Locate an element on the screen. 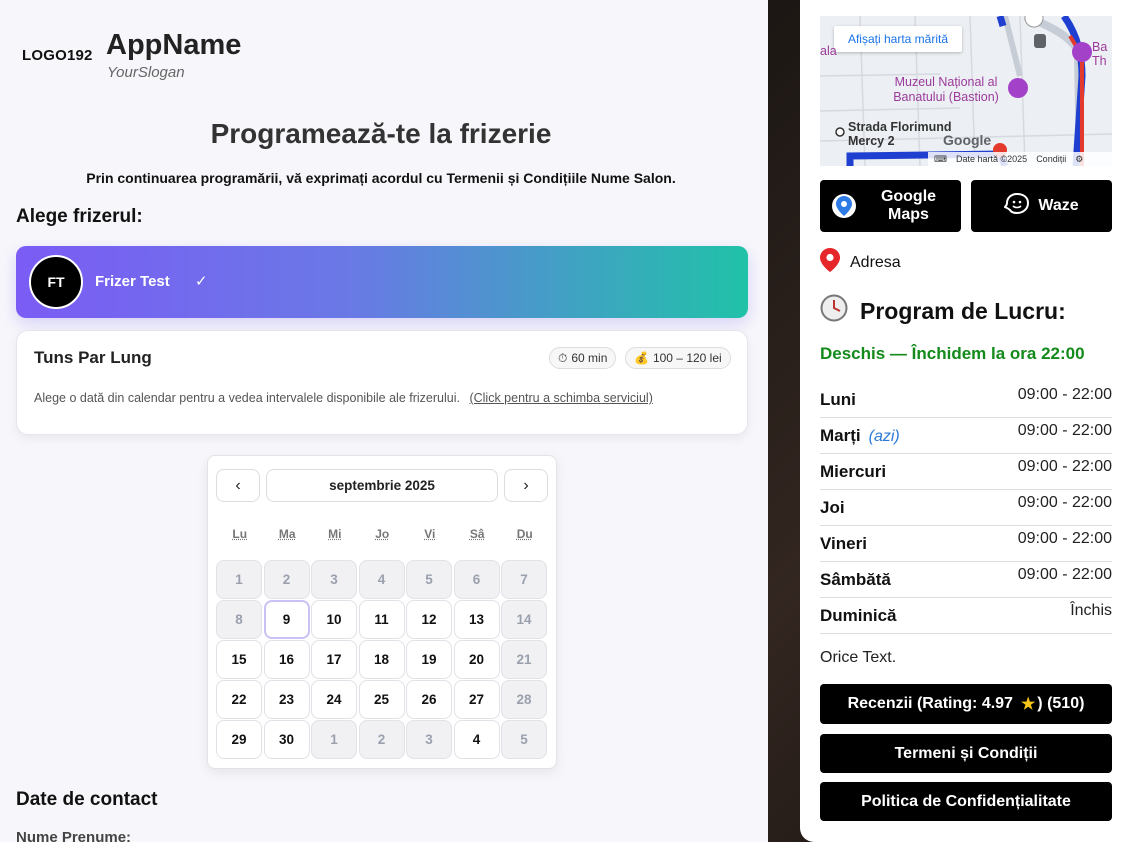 This screenshot has height=842, width=1131. calendar-day: 13 is located at coordinates (476, 619).